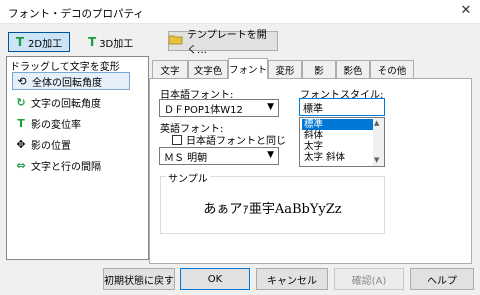 Image resolution: width=480 pixels, height=295 pixels. I want to click on left-item-total-rotation: ⟲ 全体の回転角度, so click(71, 81).